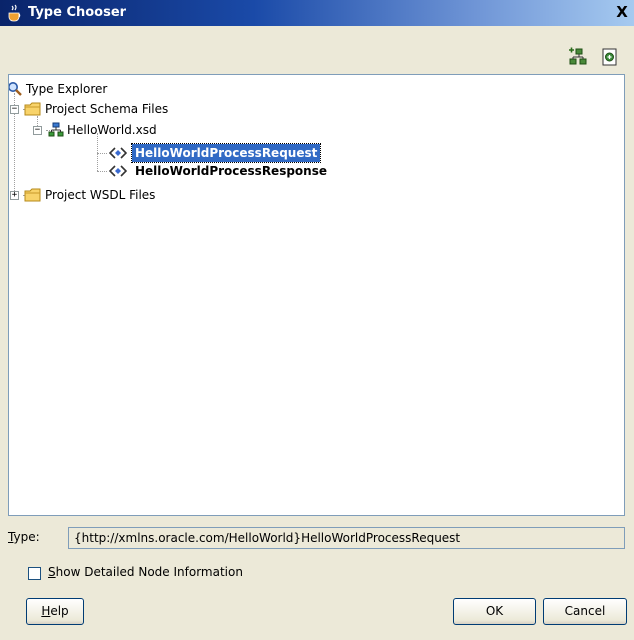 This screenshot has width=634, height=640. What do you see at coordinates (15, 89) in the screenshot?
I see `magnifier-icon` at bounding box center [15, 89].